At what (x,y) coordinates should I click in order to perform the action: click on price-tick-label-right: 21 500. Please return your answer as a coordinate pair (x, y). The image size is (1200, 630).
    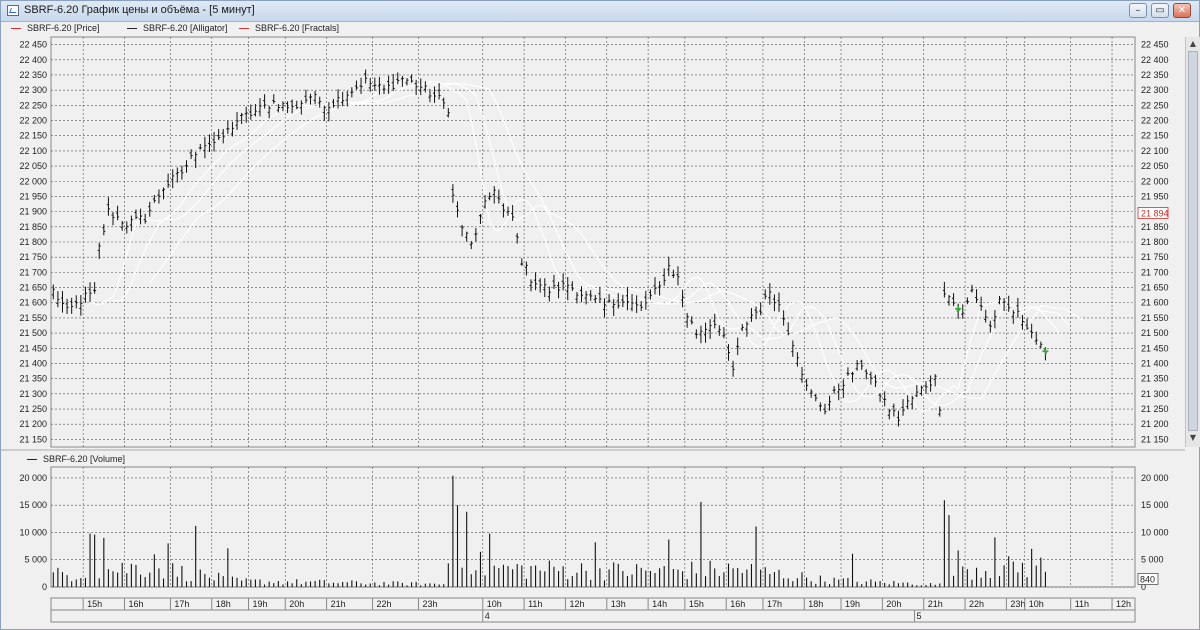
    Looking at the image, I should click on (1155, 333).